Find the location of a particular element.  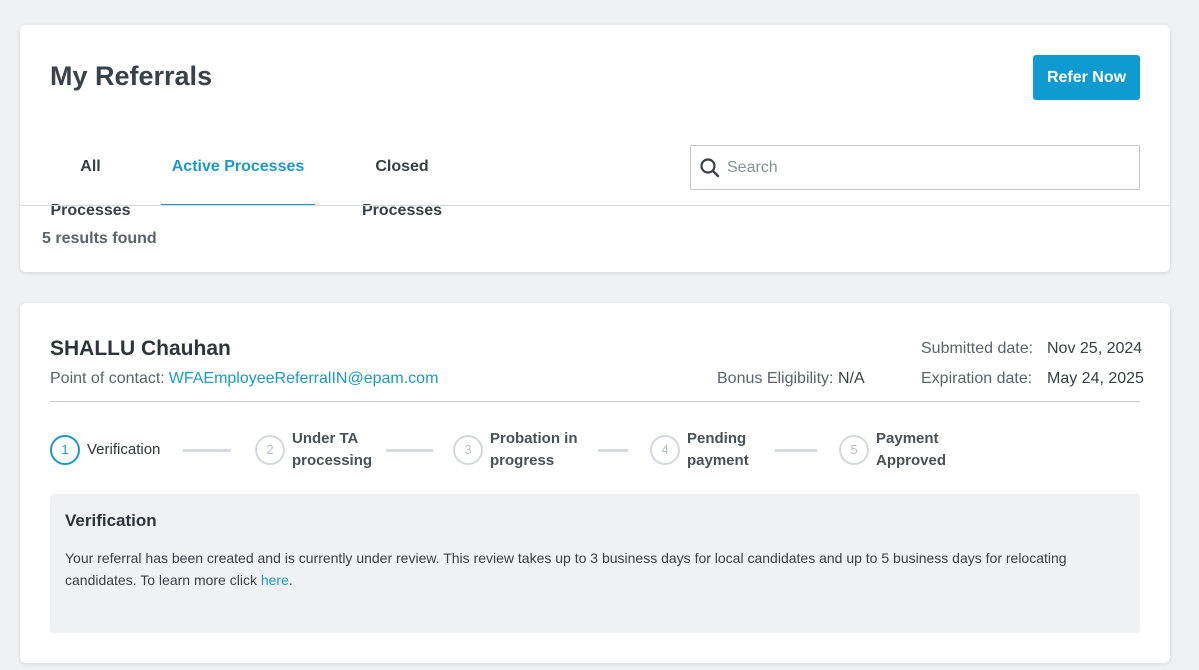

tab-all-processes: All Processes is located at coordinates (90, 182).